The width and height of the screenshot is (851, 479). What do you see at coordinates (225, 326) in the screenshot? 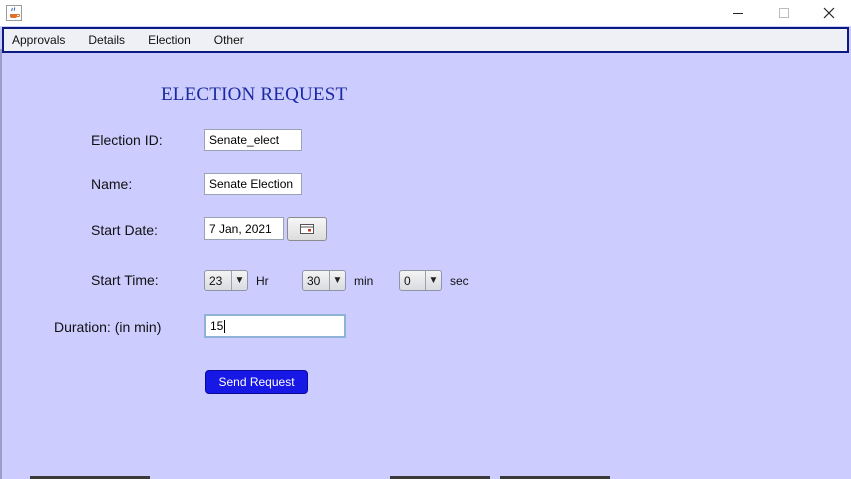
I see `text-caret` at bounding box center [225, 326].